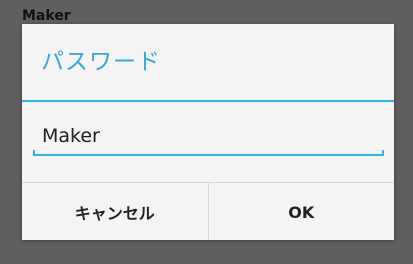 The width and height of the screenshot is (413, 264). I want to click on background-title: Maker, so click(46, 16).